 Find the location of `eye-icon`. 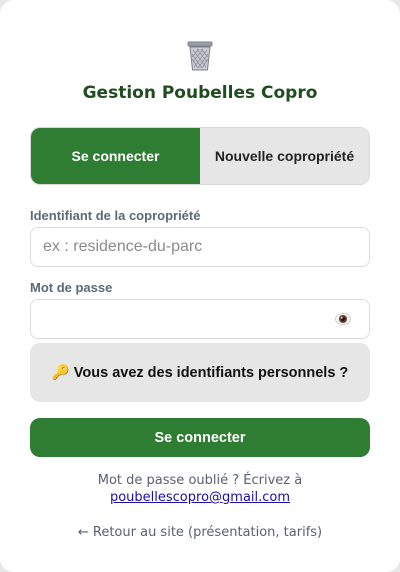

eye-icon is located at coordinates (343, 319).